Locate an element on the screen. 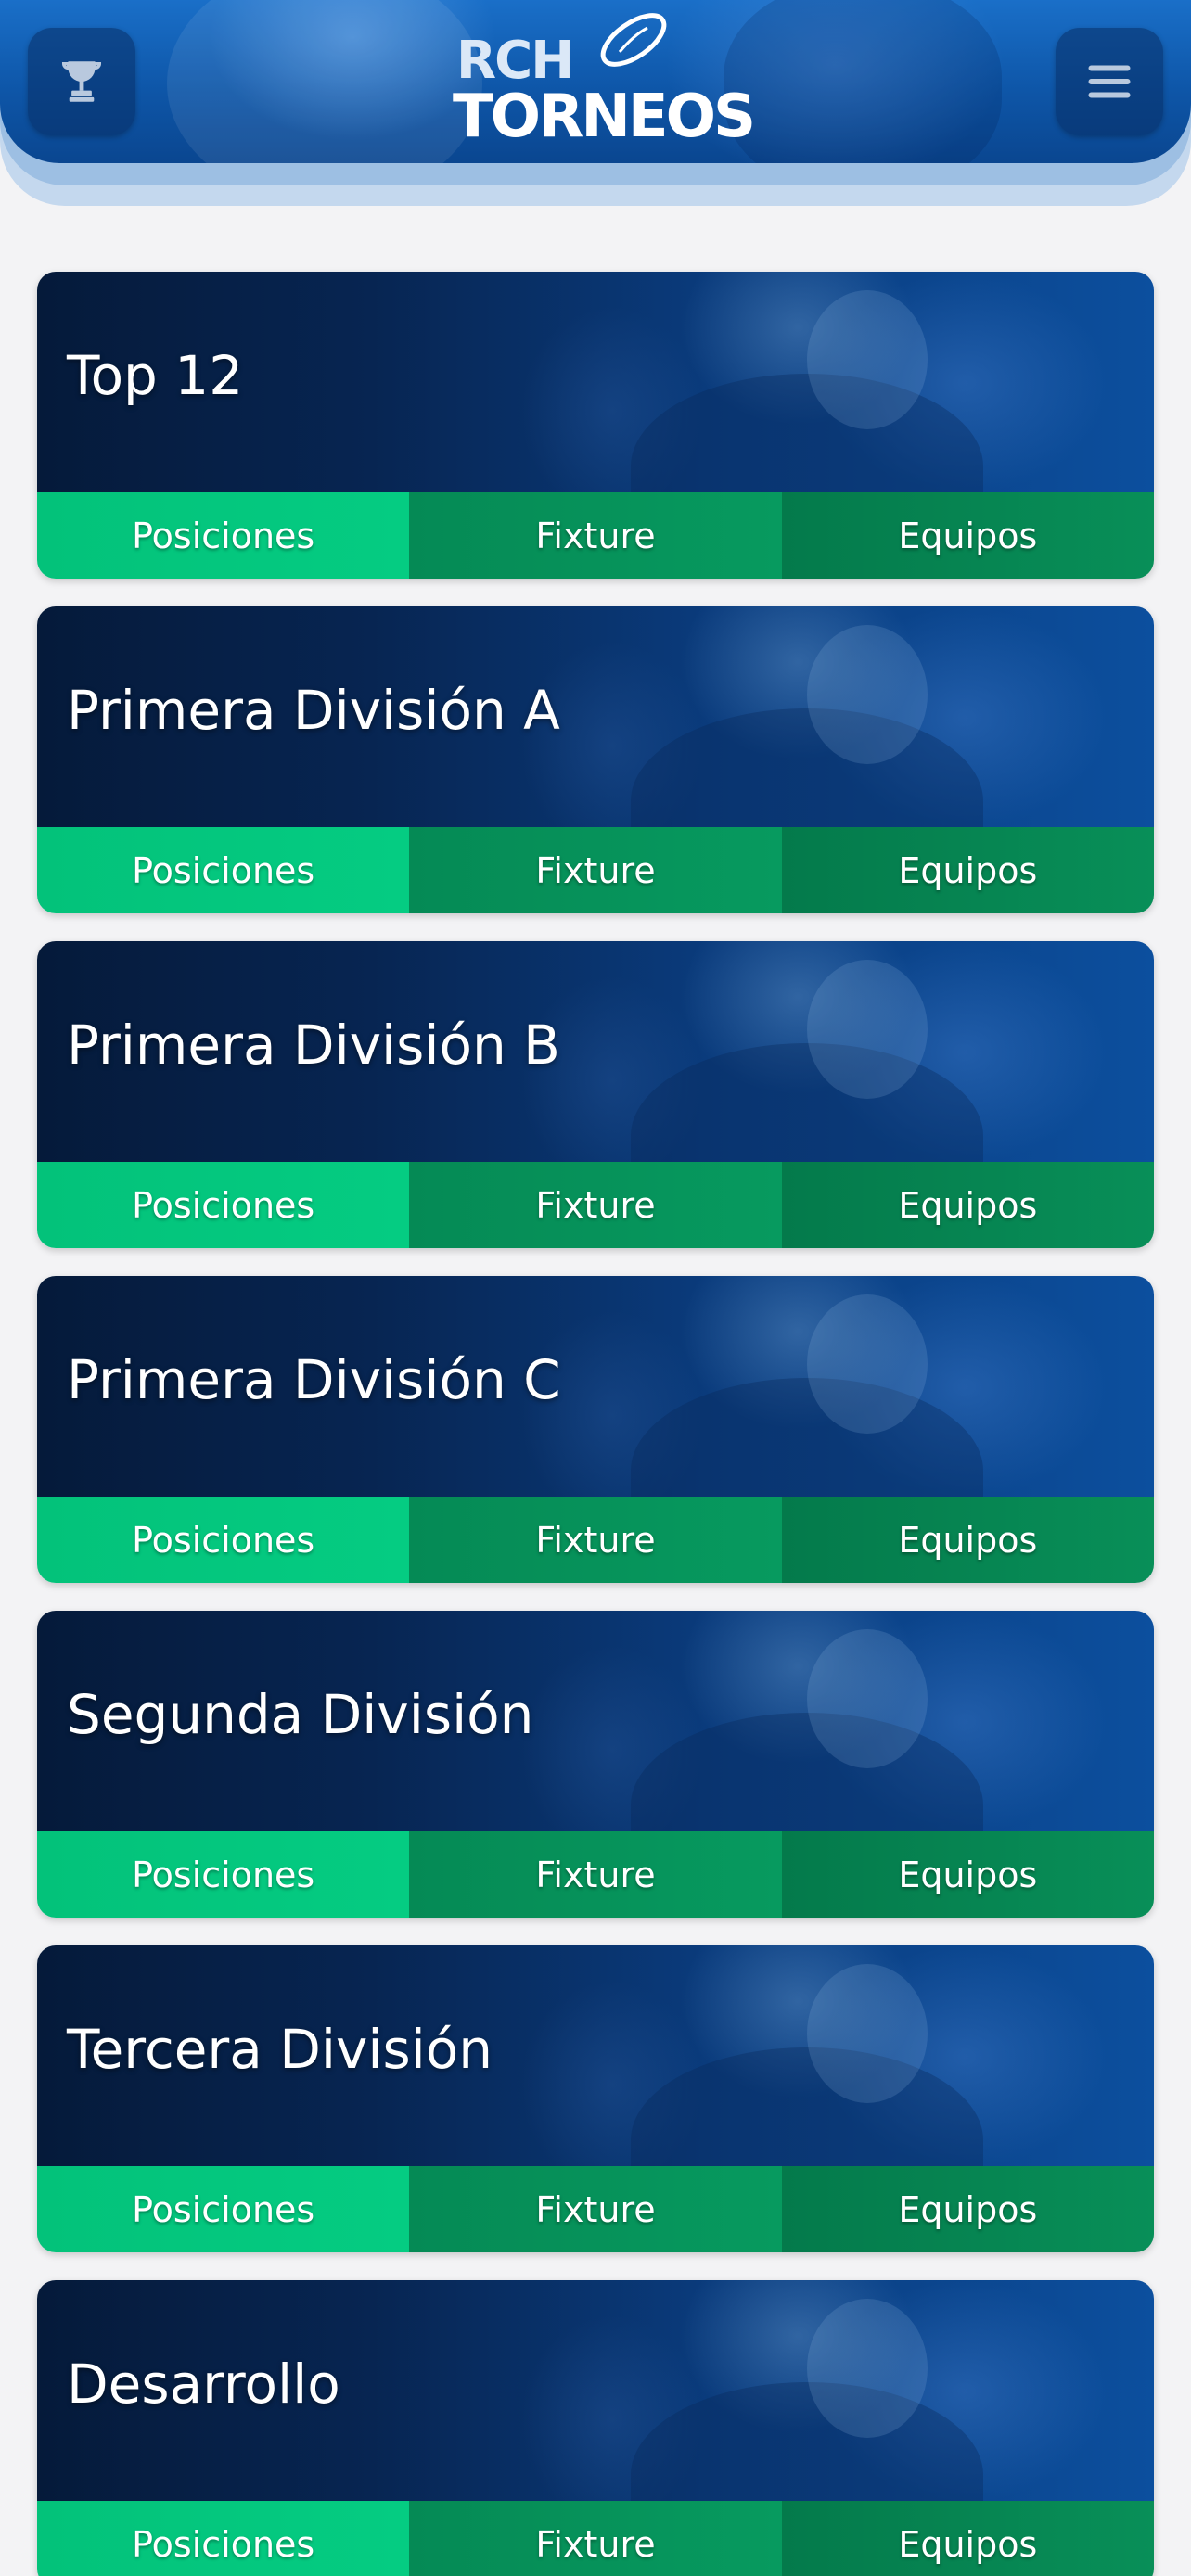  tournament-title: Primera División A is located at coordinates (313, 710).